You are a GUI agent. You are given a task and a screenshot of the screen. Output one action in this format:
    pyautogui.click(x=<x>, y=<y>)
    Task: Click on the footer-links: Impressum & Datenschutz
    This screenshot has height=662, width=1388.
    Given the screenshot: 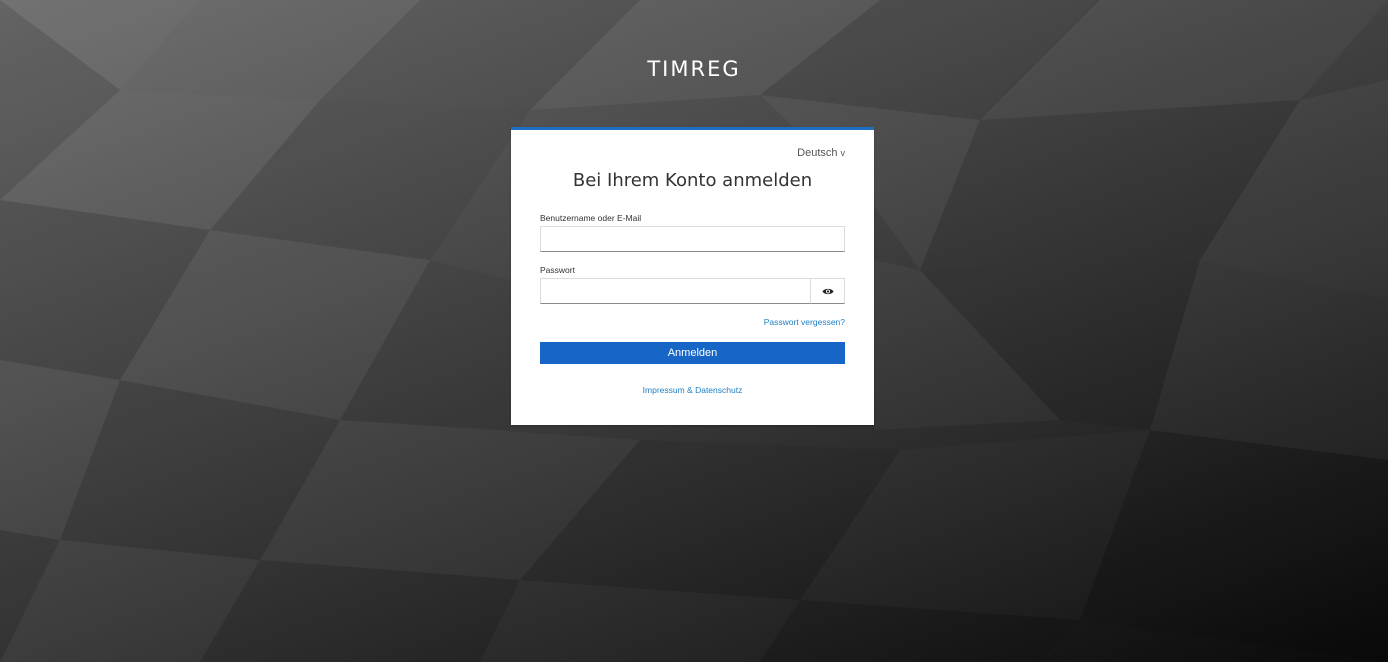 What is the action you would take?
    pyautogui.click(x=692, y=390)
    